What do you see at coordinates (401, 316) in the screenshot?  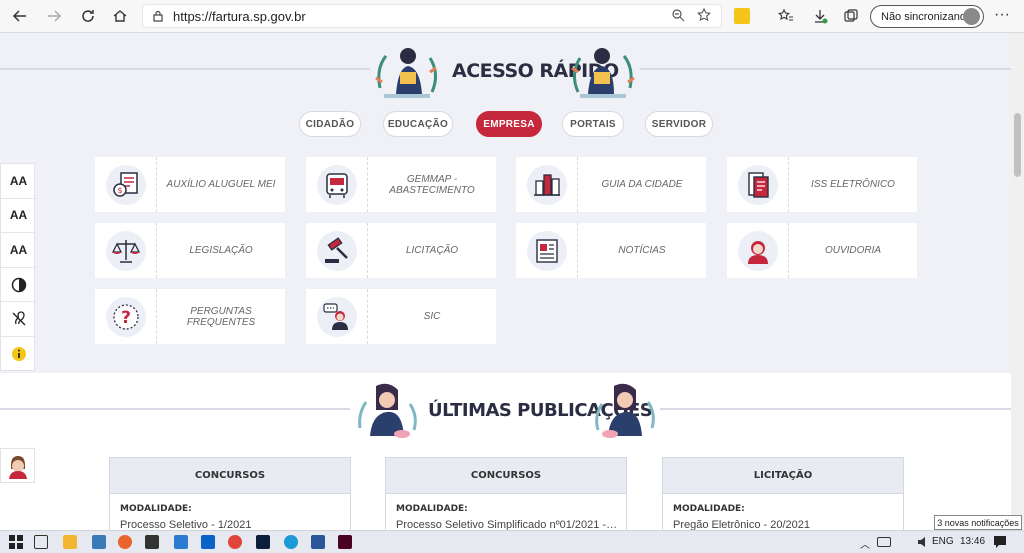 I see `card-sic: SIC` at bounding box center [401, 316].